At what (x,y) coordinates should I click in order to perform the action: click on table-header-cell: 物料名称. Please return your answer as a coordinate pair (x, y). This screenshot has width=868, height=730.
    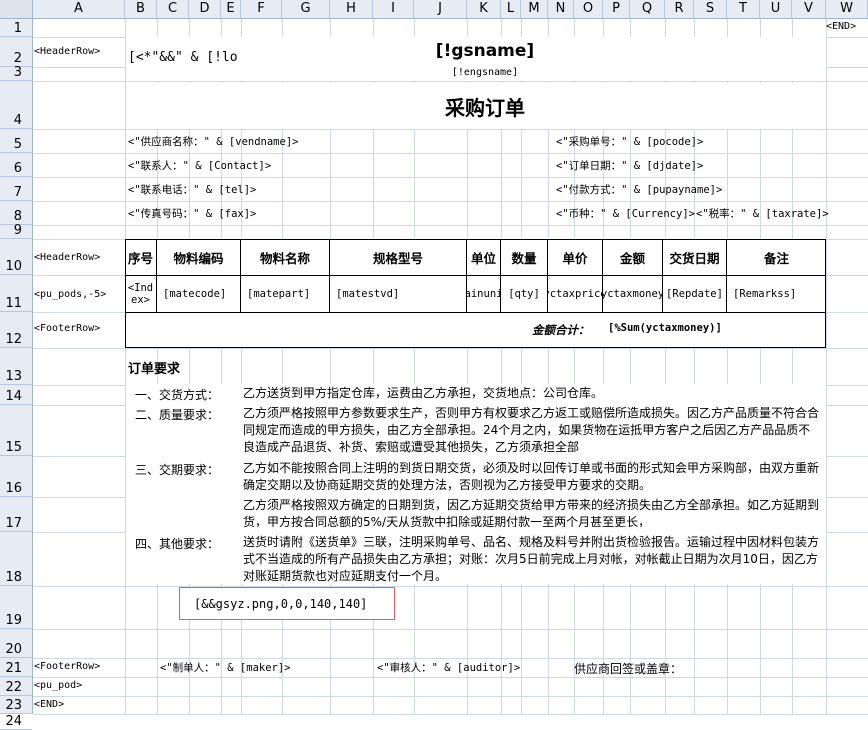
    Looking at the image, I should click on (285, 257).